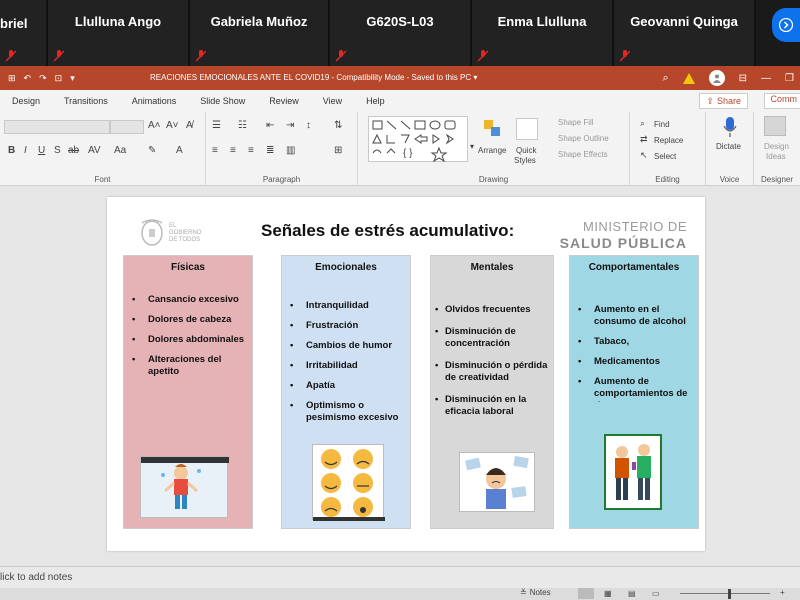 The image size is (800, 600). What do you see at coordinates (270, 125) in the screenshot?
I see `decrease-indent-icon: ⇤` at bounding box center [270, 125].